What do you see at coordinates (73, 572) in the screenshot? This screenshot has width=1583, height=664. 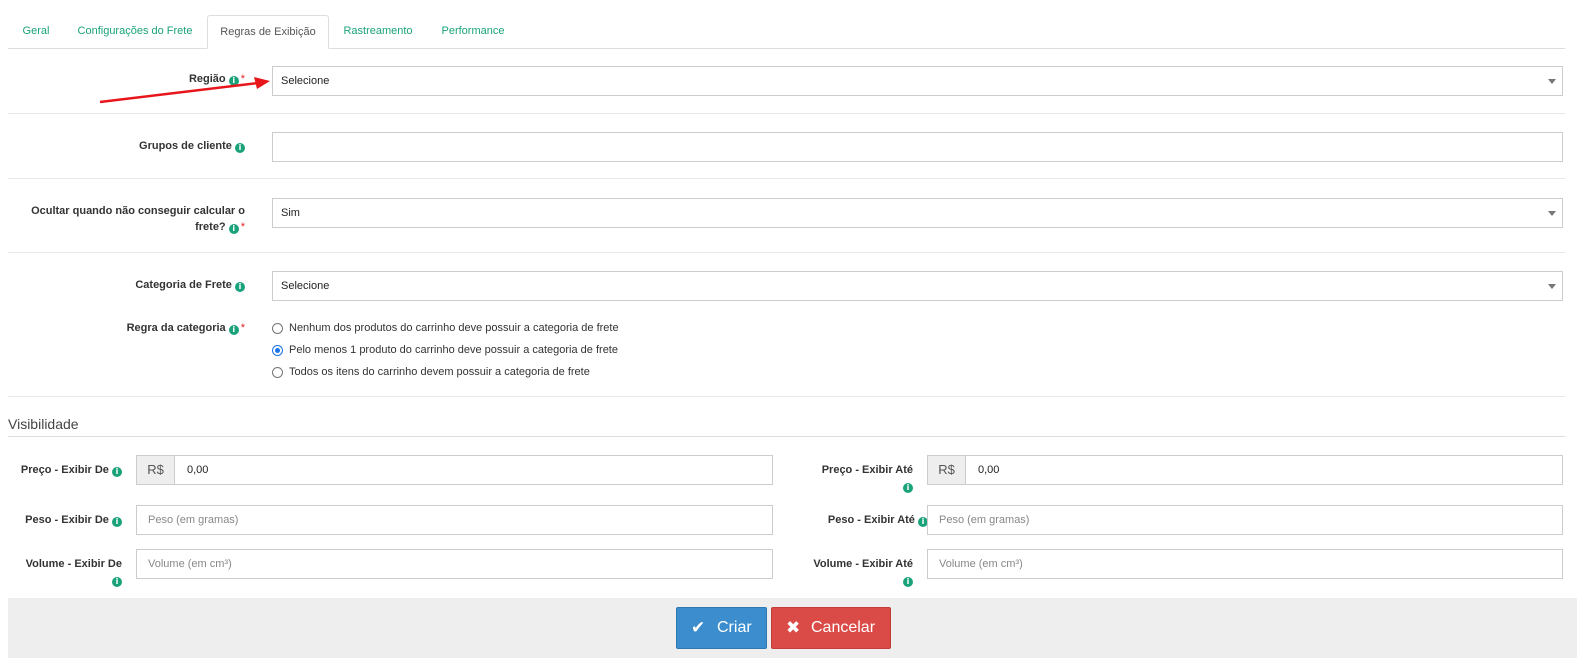 I see `volume-de-label: Volume - Exibir De i` at bounding box center [73, 572].